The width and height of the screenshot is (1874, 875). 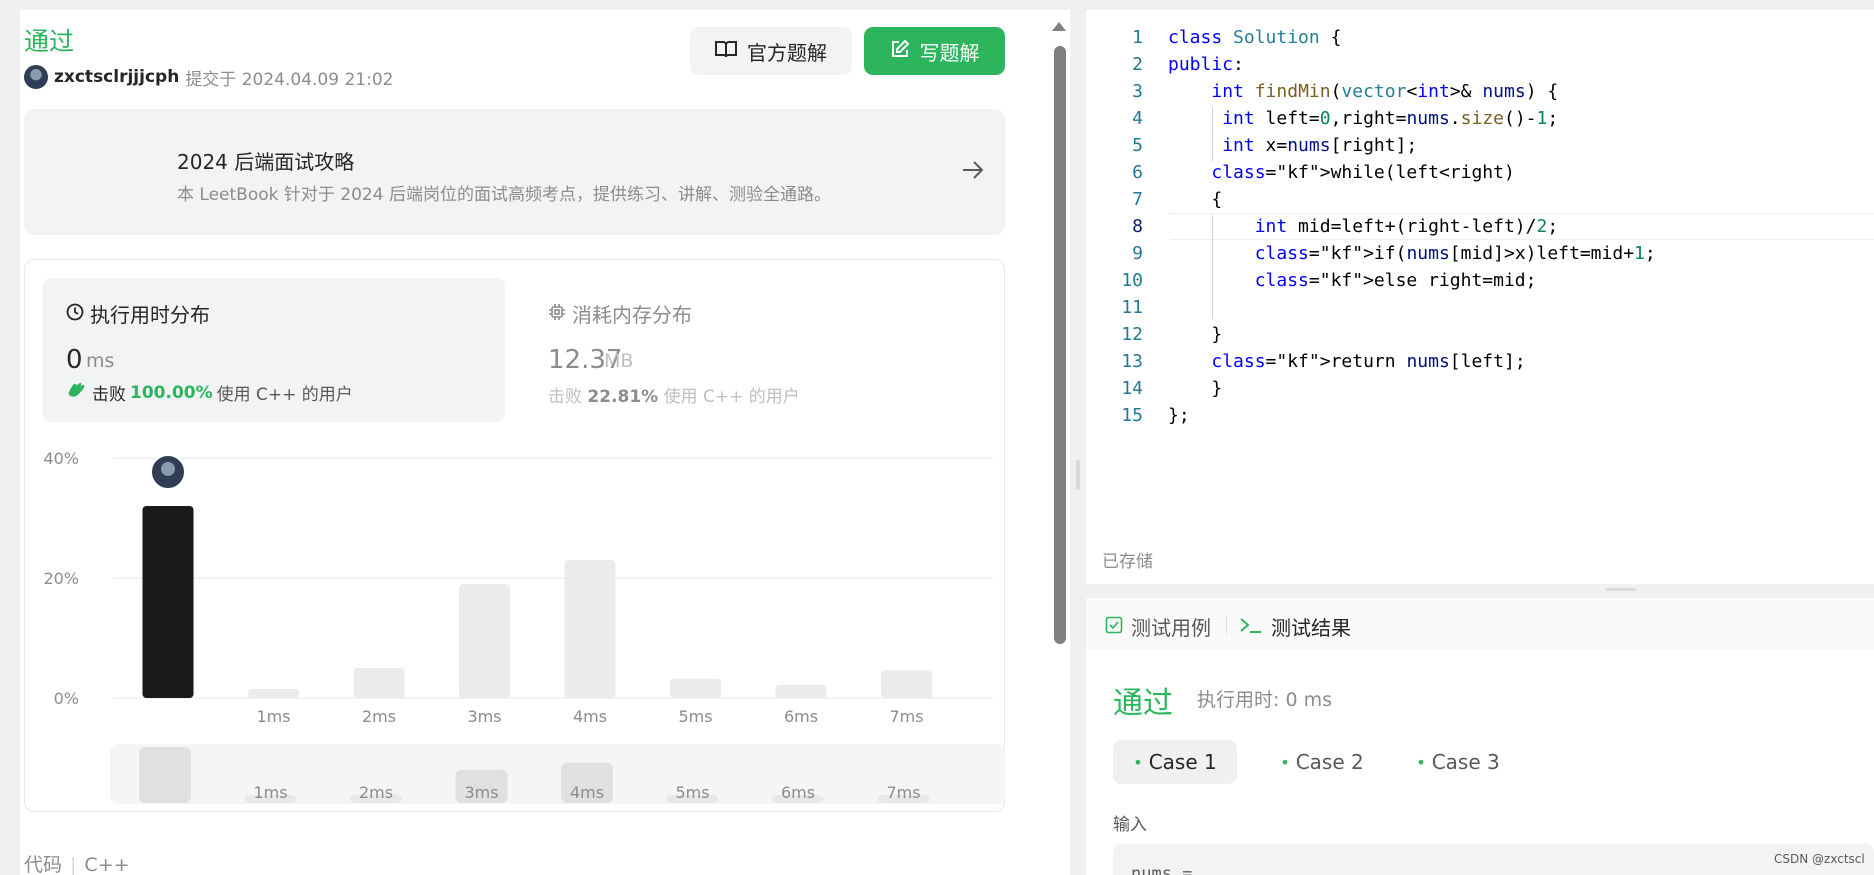 What do you see at coordinates (1154, 388) in the screenshot?
I see `code-line: 14 }` at bounding box center [1154, 388].